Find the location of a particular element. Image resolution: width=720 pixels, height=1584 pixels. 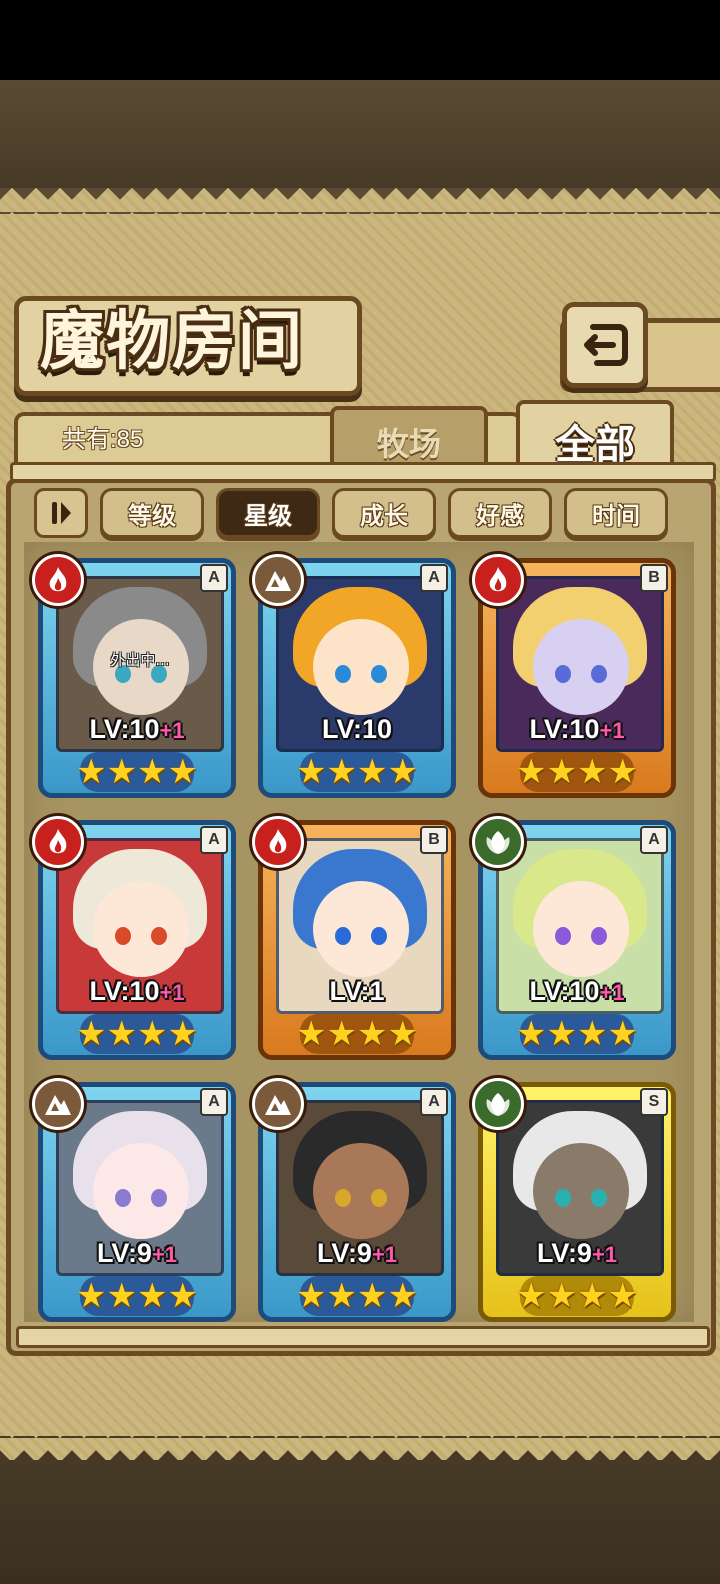

monster-card: B LV:1 ★ ★ ★ ★ is located at coordinates (354, 938).